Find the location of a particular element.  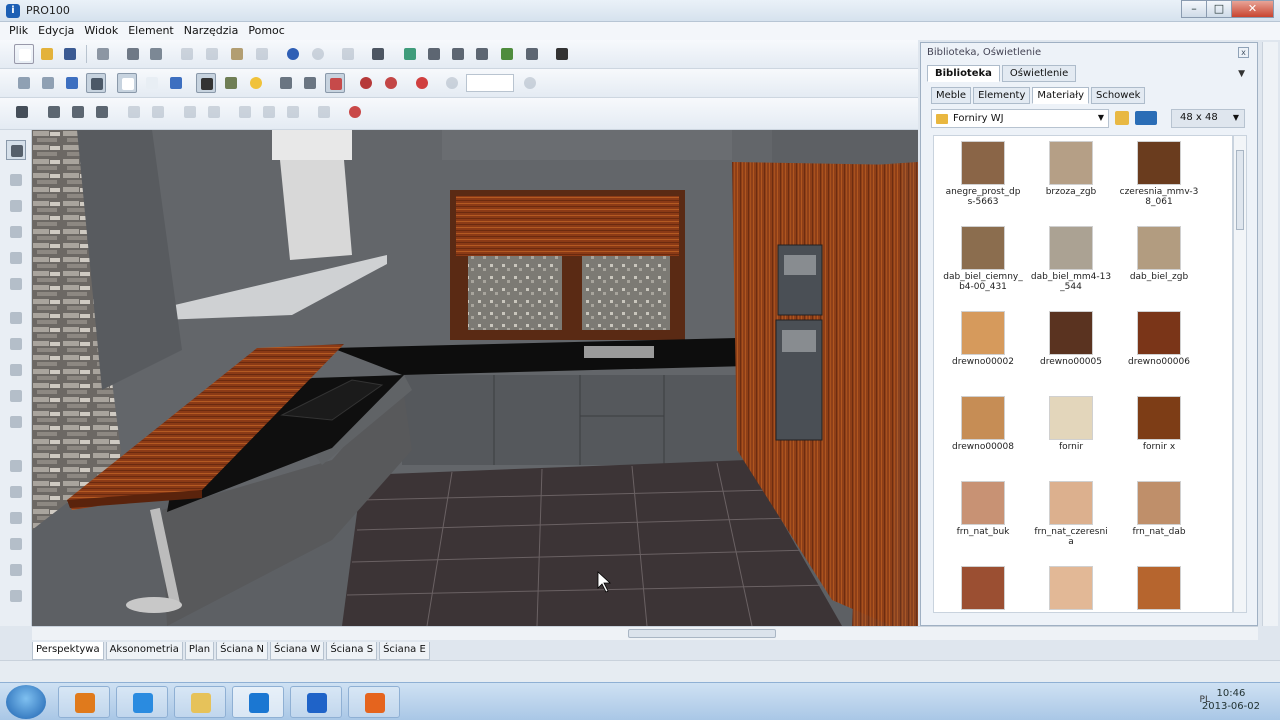

viewport-hscrollbar is located at coordinates (645, 633).